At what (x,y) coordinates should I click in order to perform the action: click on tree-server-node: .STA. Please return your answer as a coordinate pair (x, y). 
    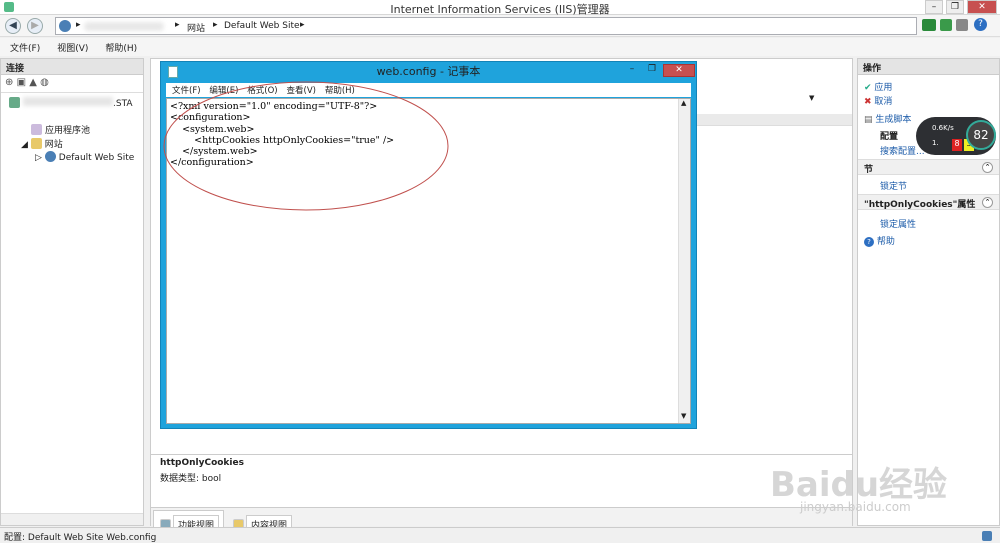
    Looking at the image, I should click on (71, 103).